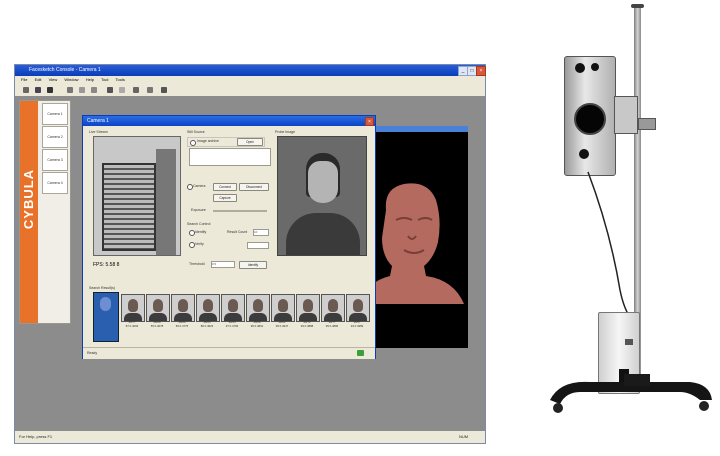 This screenshot has height=456, width=720. I want to click on search-results-label: Search Result(s), so click(102, 288).